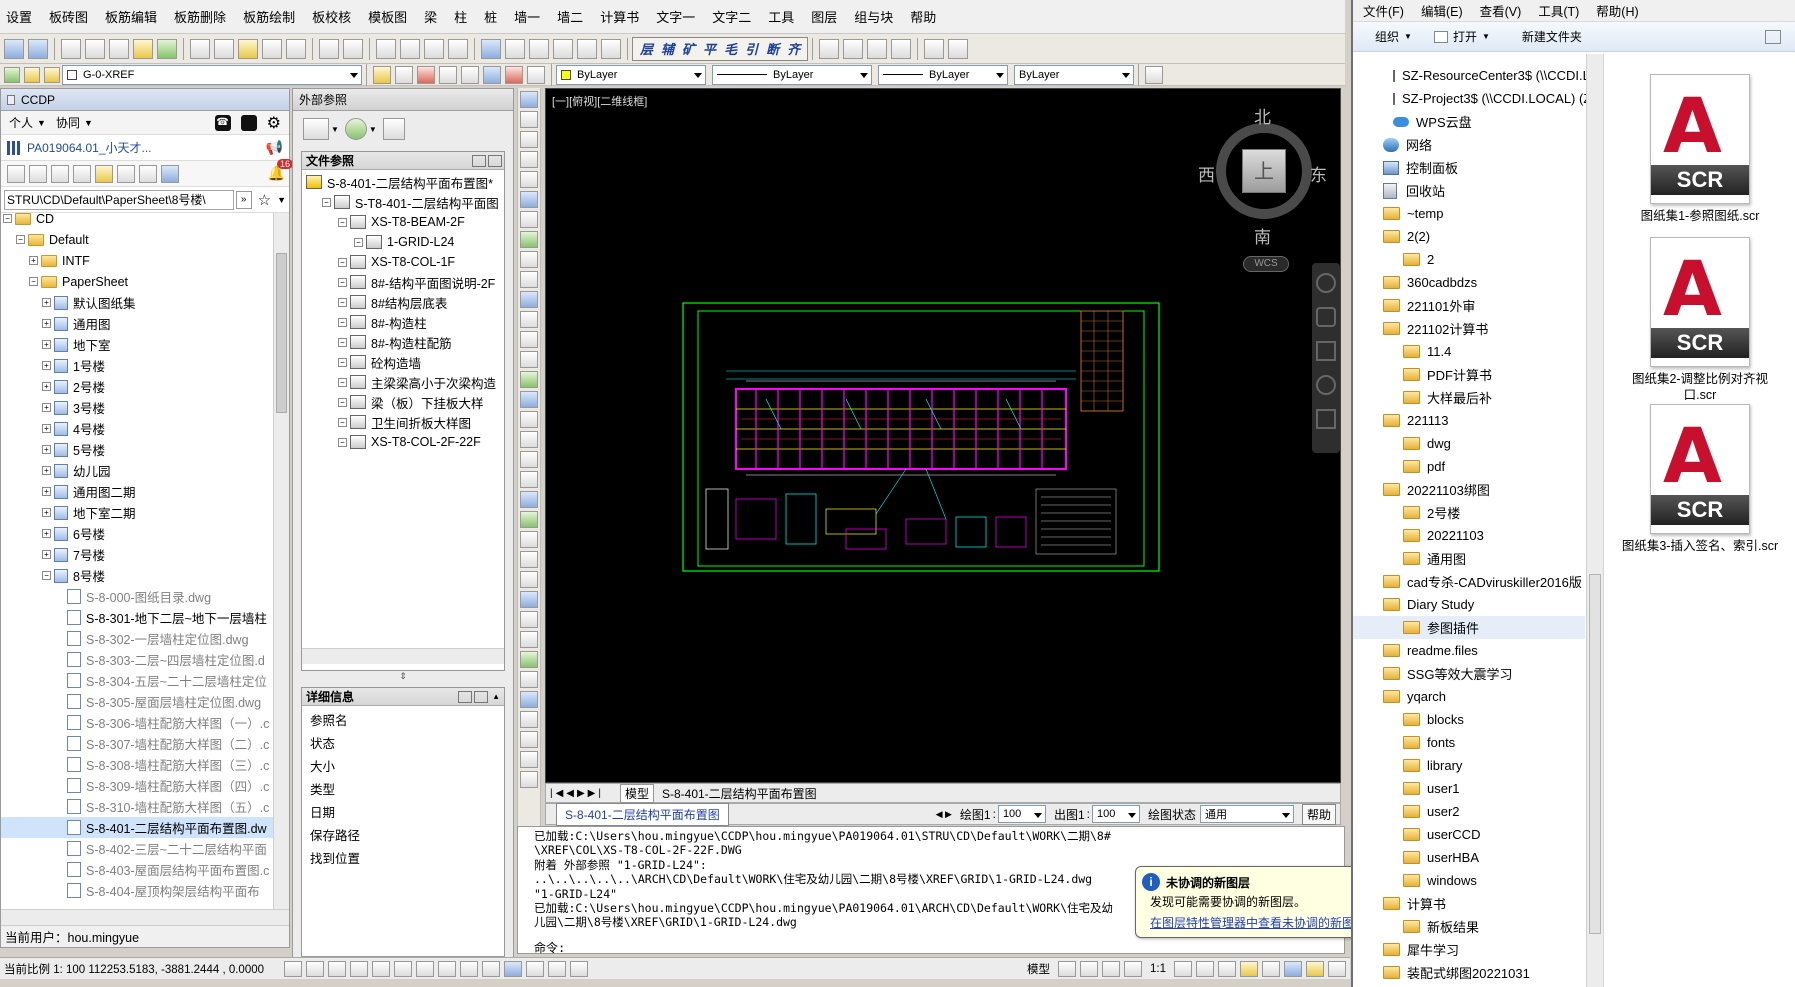  What do you see at coordinates (529, 439) in the screenshot?
I see `mtext-icon` at bounding box center [529, 439].